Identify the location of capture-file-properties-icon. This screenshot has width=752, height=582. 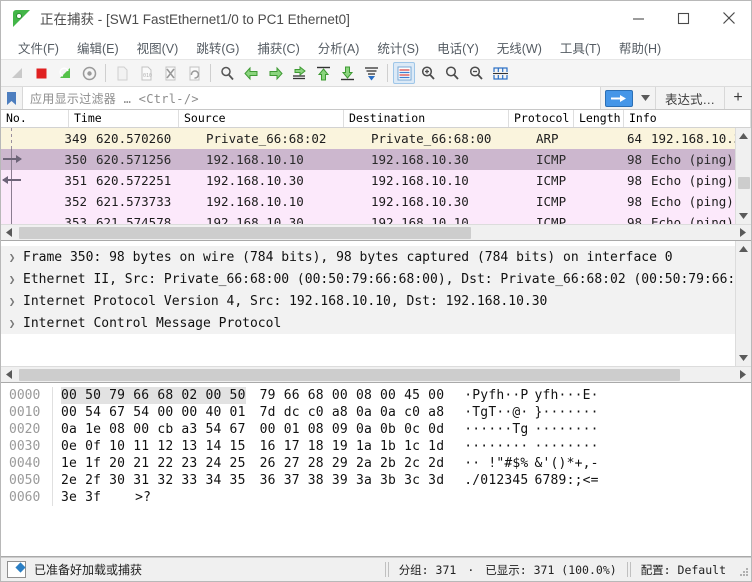
(16, 569).